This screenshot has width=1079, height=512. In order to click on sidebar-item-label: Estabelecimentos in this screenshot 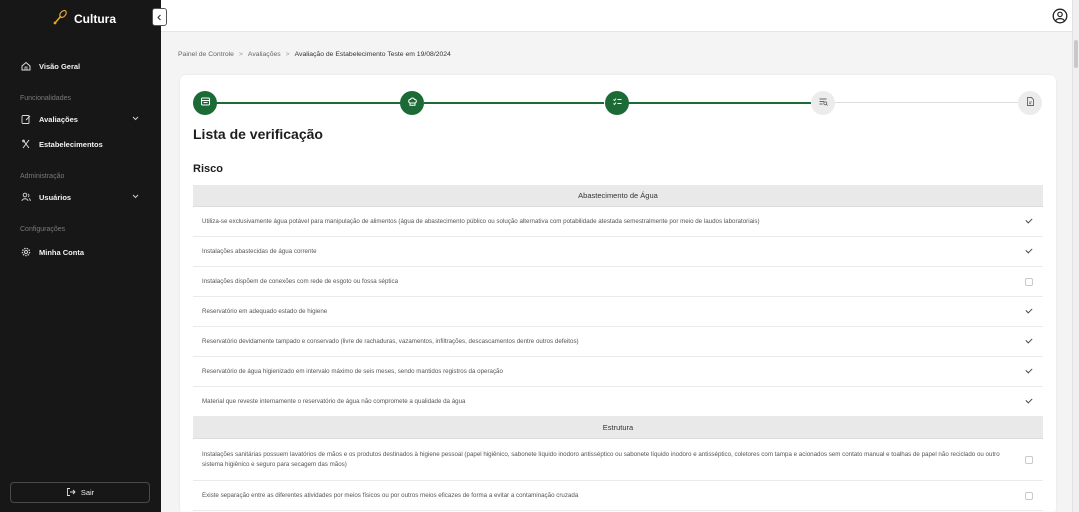, I will do `click(71, 144)`.